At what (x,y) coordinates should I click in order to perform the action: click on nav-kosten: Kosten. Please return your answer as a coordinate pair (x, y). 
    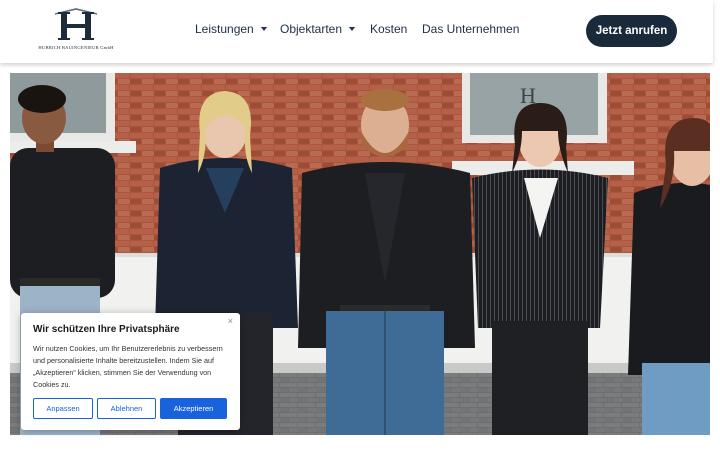
    Looking at the image, I should click on (388, 29).